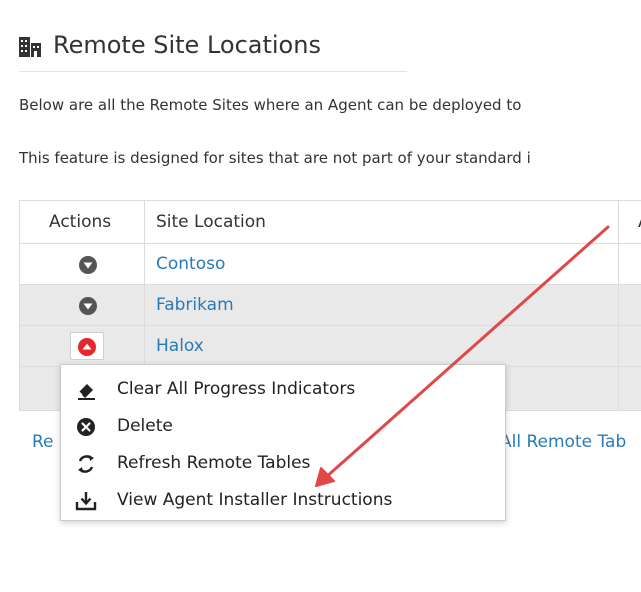 The width and height of the screenshot is (641, 592). I want to click on table-row: Contoso, so click(330, 264).